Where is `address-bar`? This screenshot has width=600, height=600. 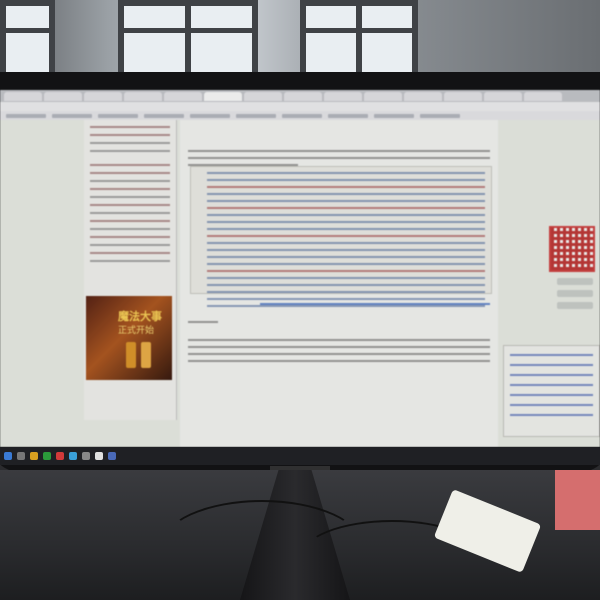
address-bar is located at coordinates (300, 106).